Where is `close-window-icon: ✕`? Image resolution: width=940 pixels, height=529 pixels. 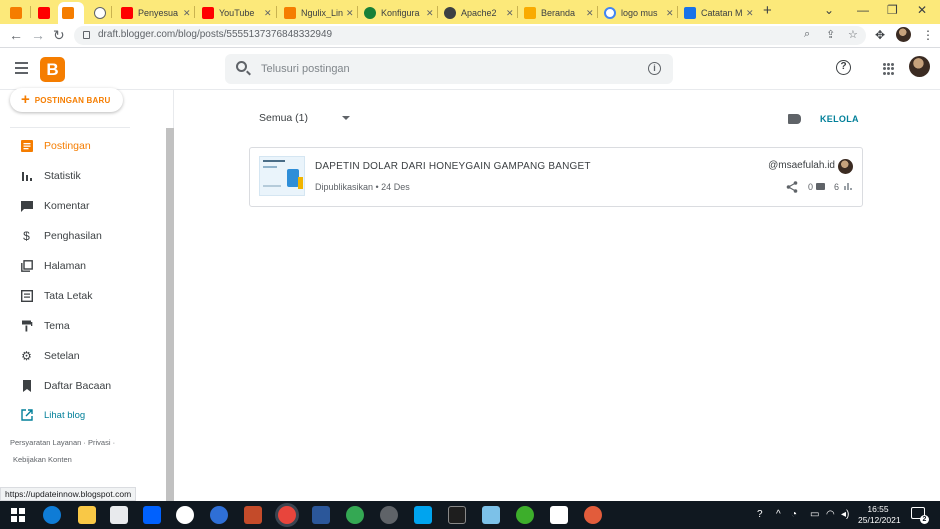 close-window-icon: ✕ is located at coordinates (922, 10).